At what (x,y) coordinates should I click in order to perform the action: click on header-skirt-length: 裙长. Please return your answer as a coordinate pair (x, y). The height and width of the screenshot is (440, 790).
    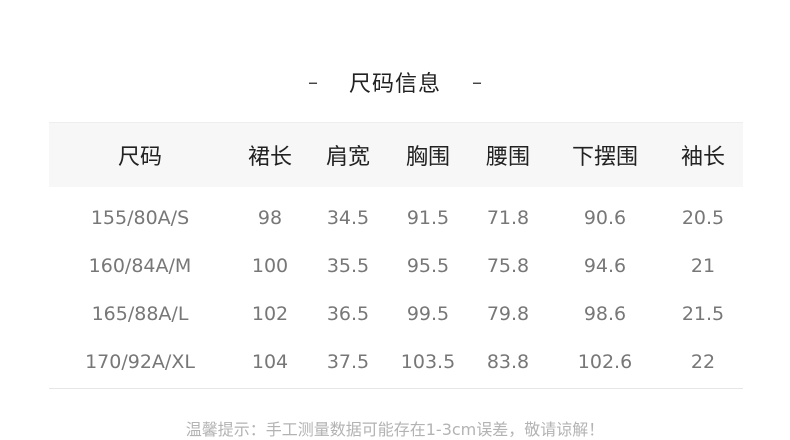
    Looking at the image, I should click on (270, 154).